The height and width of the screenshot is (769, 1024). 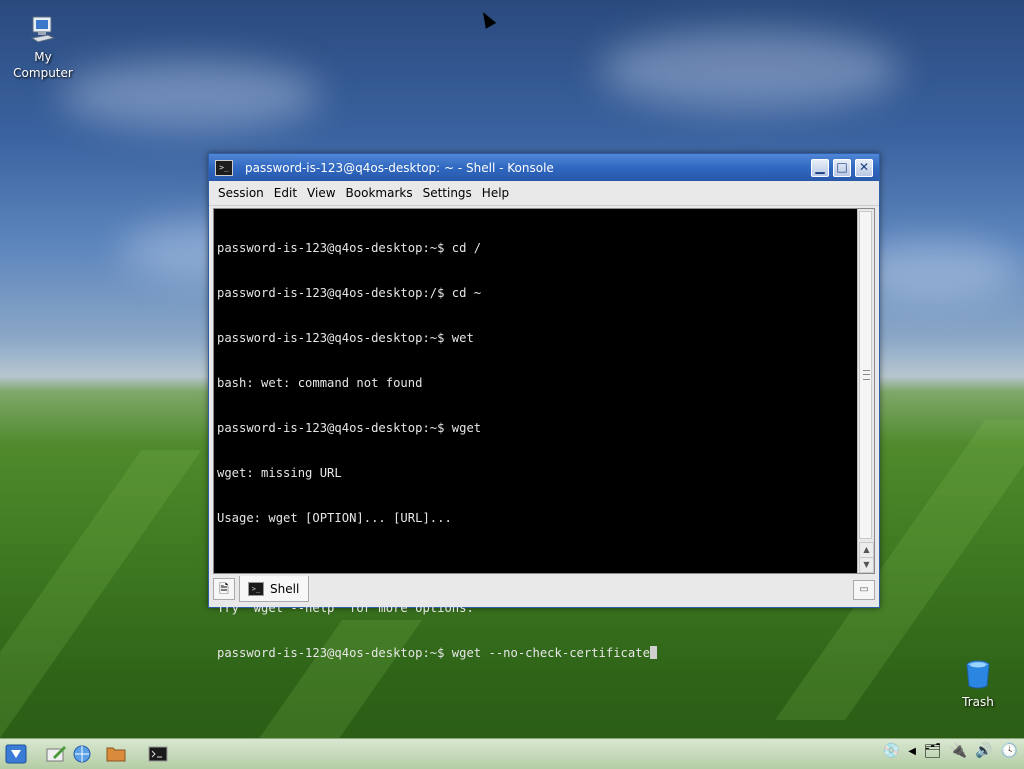 What do you see at coordinates (487, 19) in the screenshot?
I see `mouse-cursor-icon` at bounding box center [487, 19].